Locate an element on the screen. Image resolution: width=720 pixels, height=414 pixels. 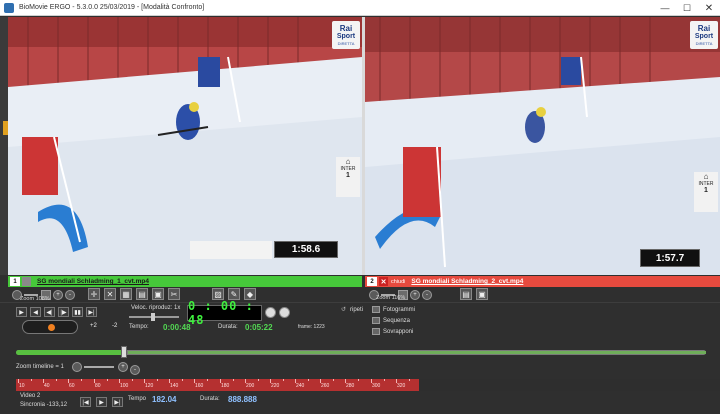
tempo-value: 0:00:48 is located at coordinates (177, 327).